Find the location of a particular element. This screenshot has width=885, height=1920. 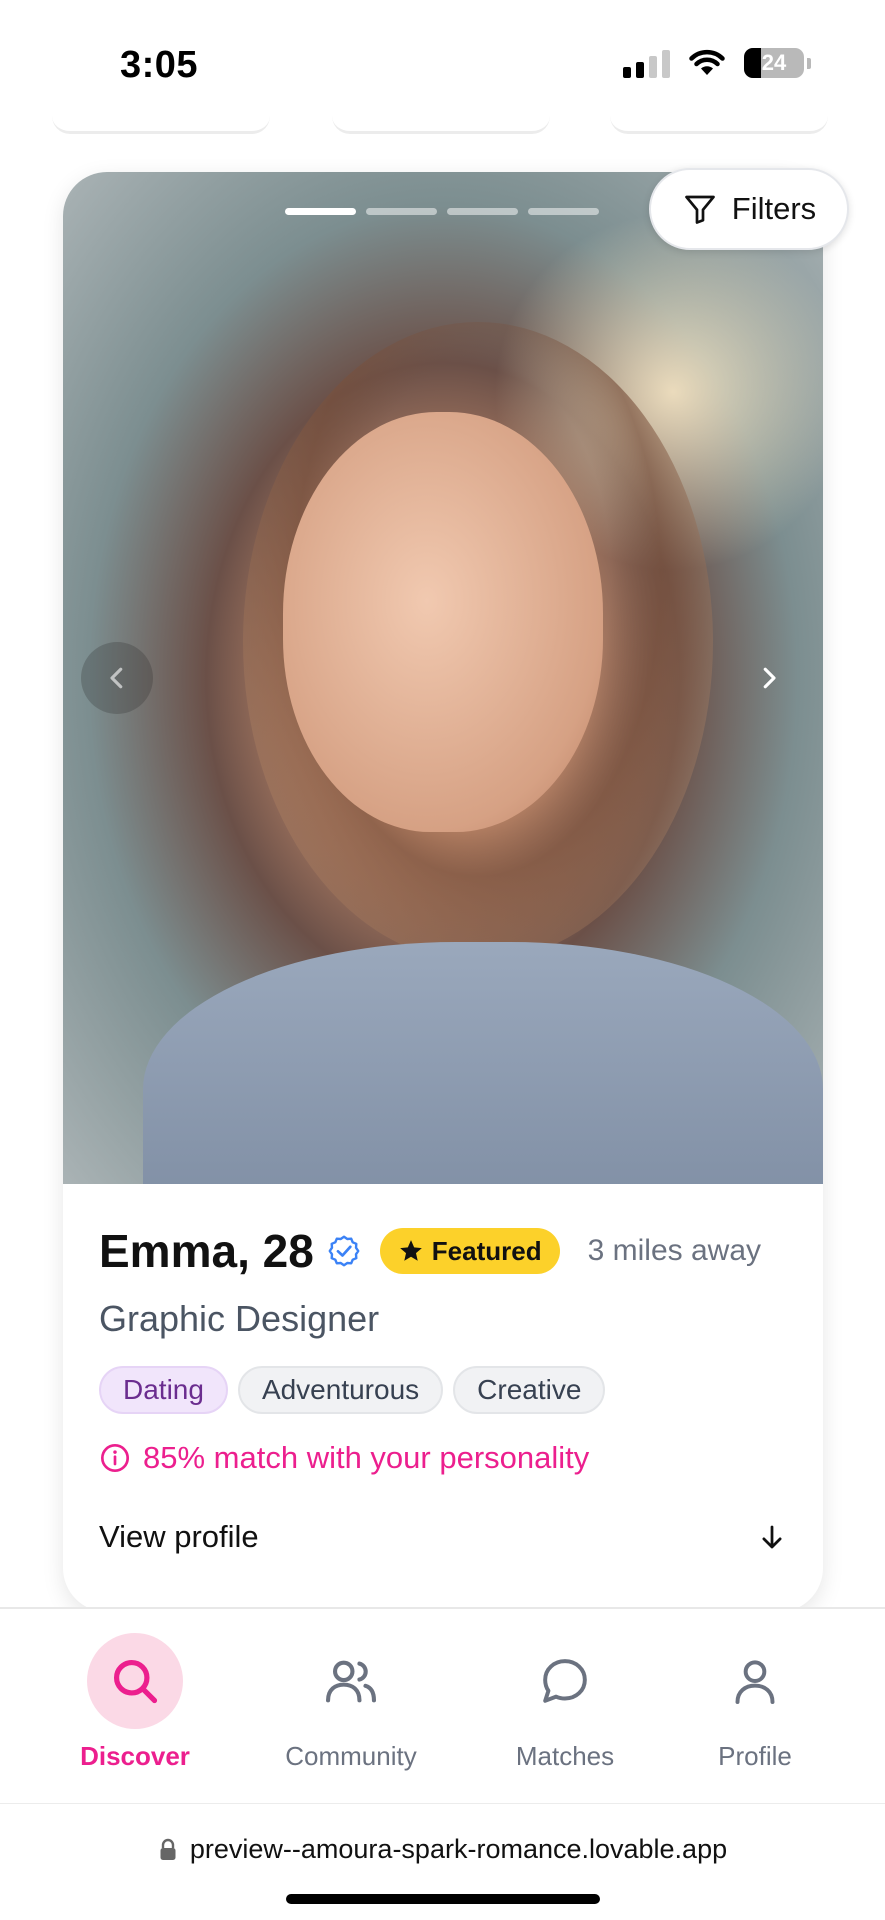

tag-dating: Dating is located at coordinates (163, 1390).